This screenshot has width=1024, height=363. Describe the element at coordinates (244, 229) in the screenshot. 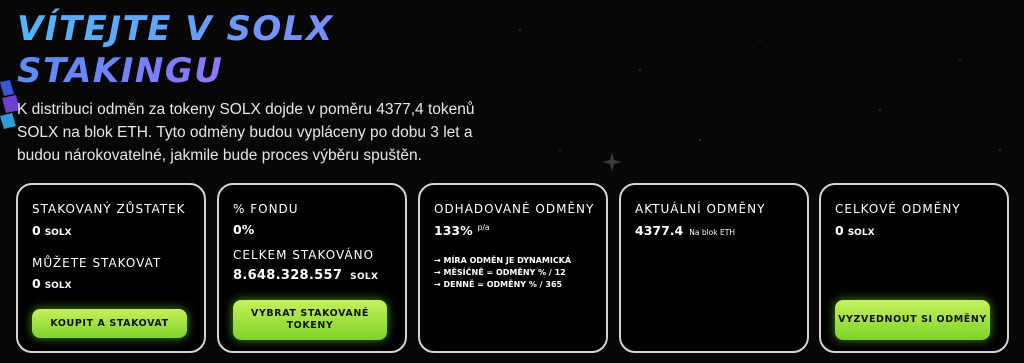

I see `pool-share-value: 0%` at that location.